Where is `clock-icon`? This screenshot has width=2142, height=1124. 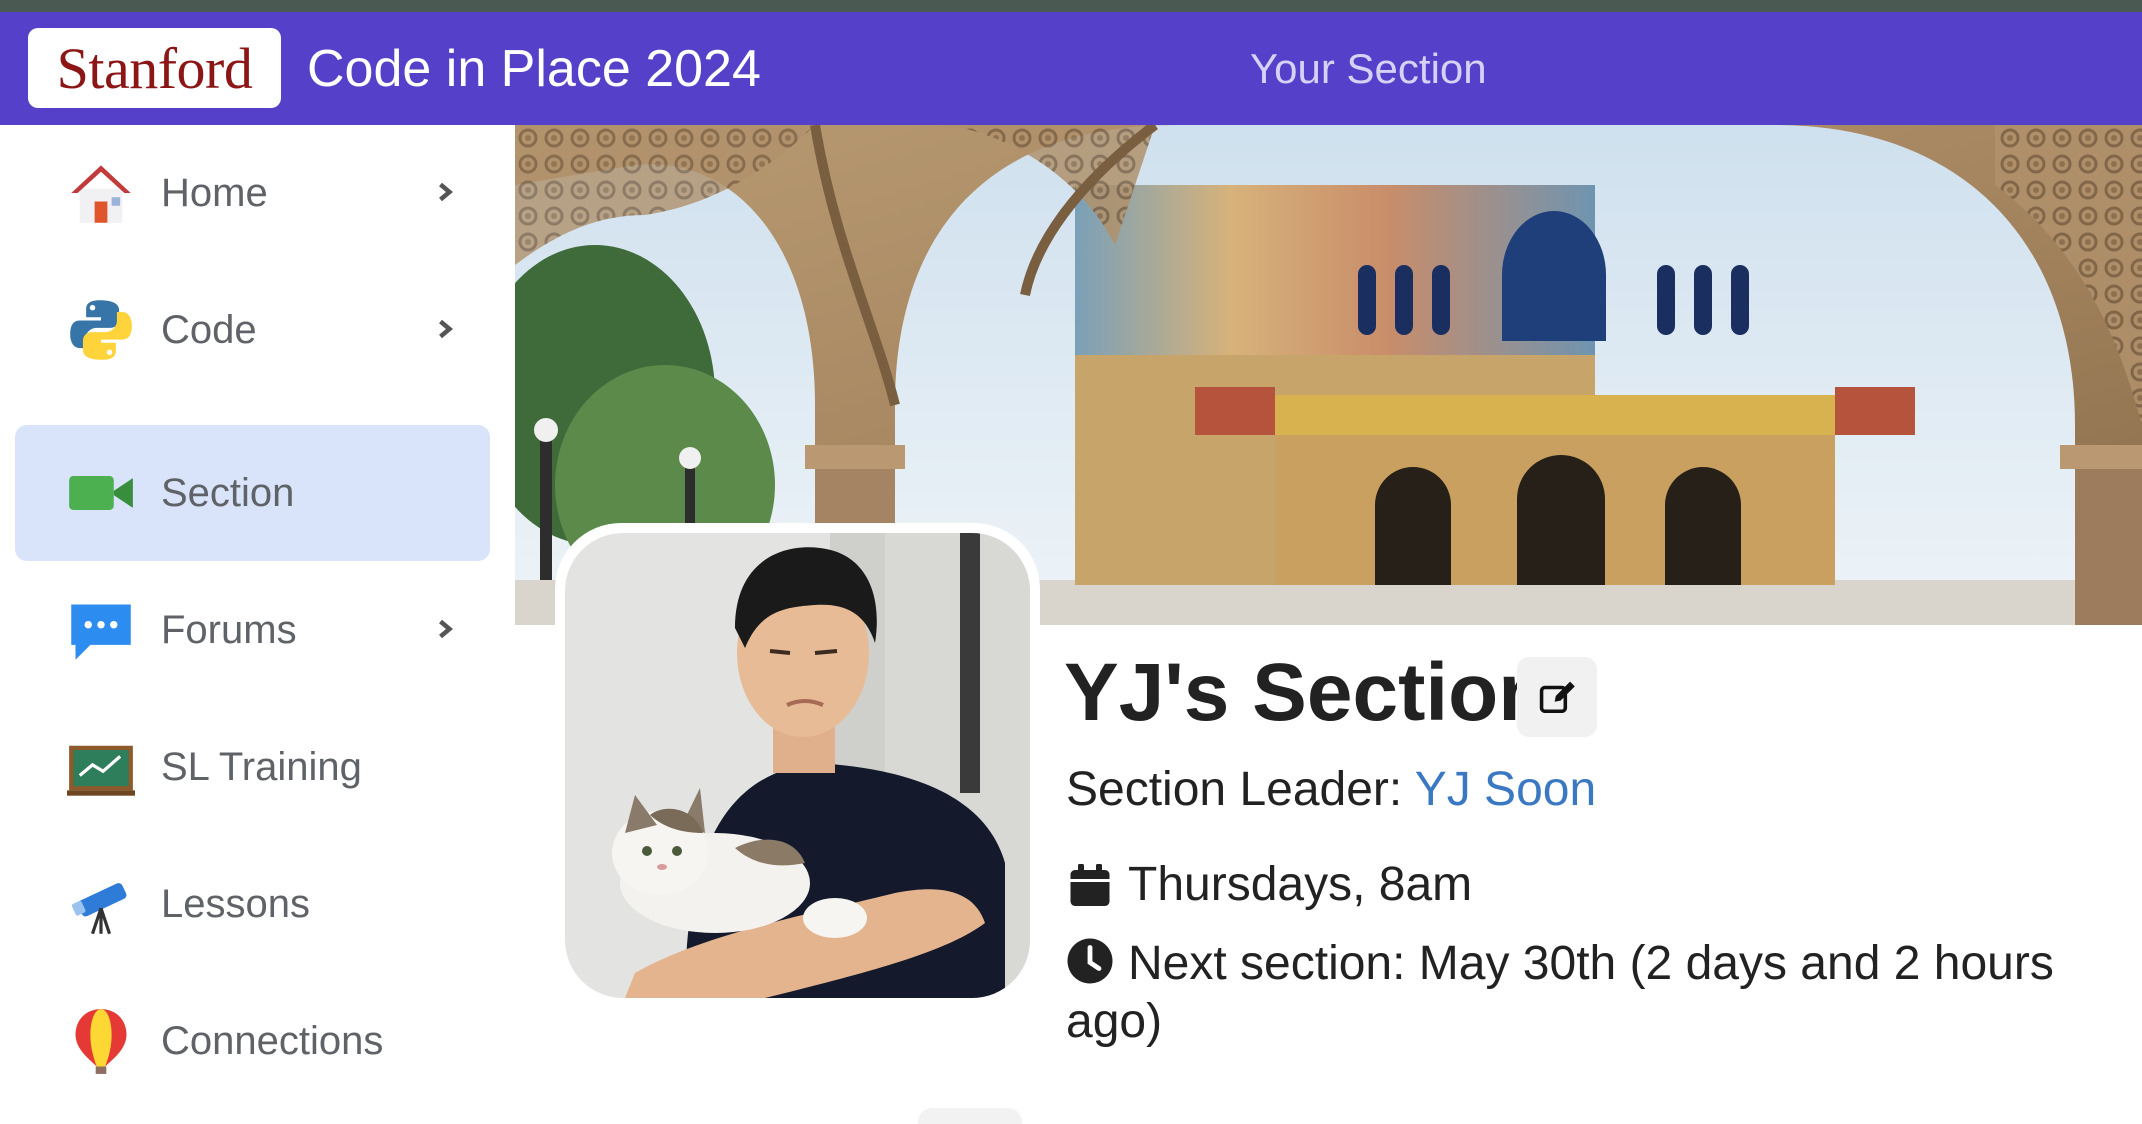 clock-icon is located at coordinates (1090, 961).